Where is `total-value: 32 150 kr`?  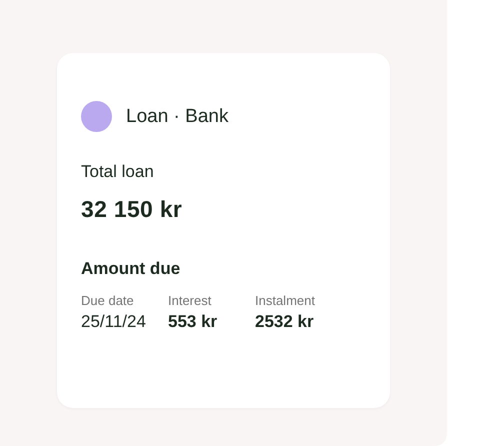
total-value: 32 150 kr is located at coordinates (132, 209).